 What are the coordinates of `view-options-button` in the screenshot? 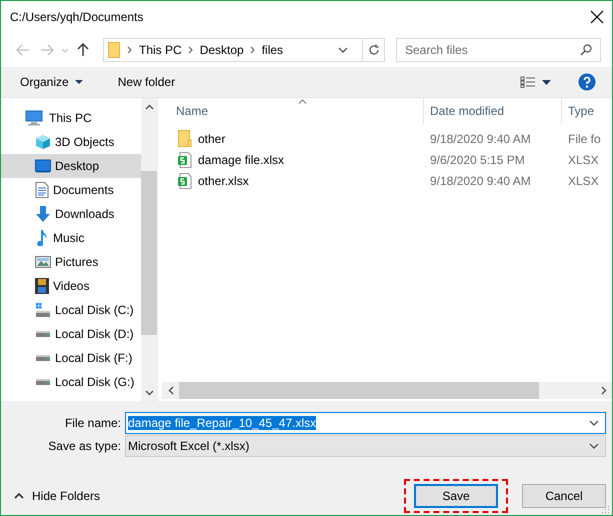 It's located at (535, 82).